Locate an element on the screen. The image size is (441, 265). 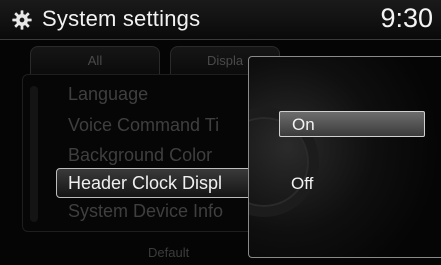
category-tabs: All Displa is located at coordinates (155, 61).